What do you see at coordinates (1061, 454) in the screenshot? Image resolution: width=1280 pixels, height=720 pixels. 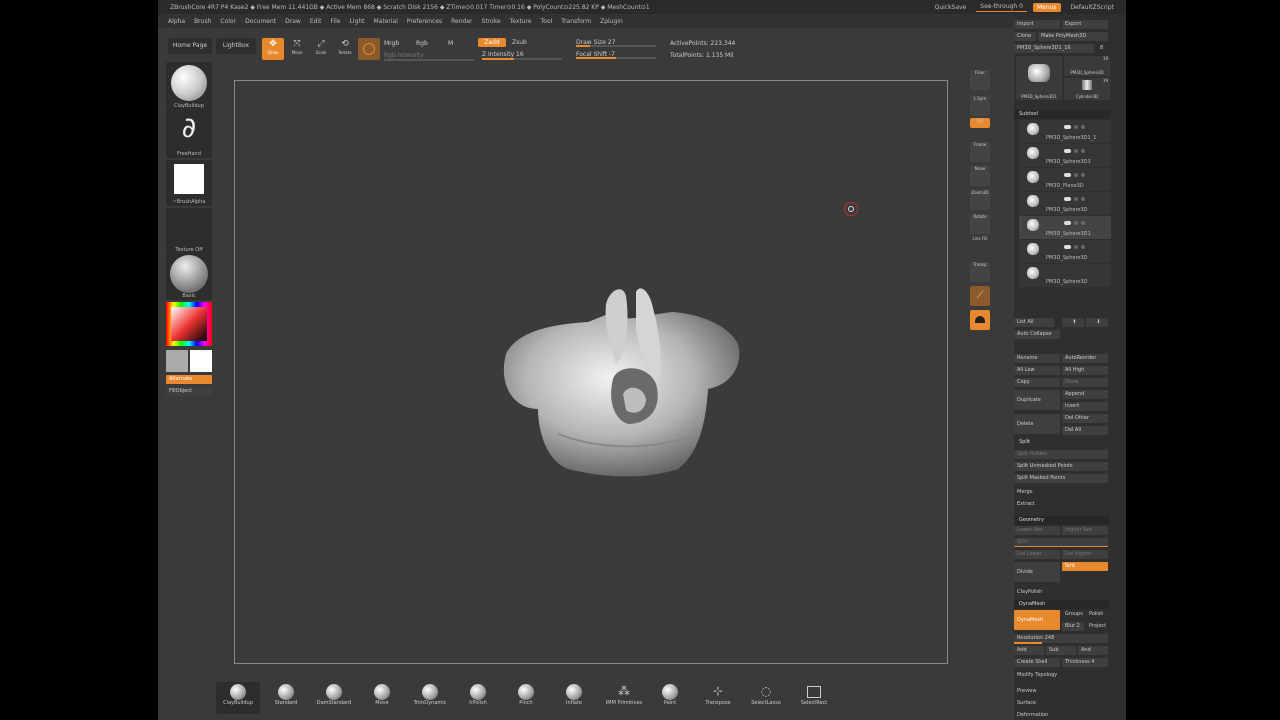 I see `split-hidden-button: Split Hidden` at bounding box center [1061, 454].